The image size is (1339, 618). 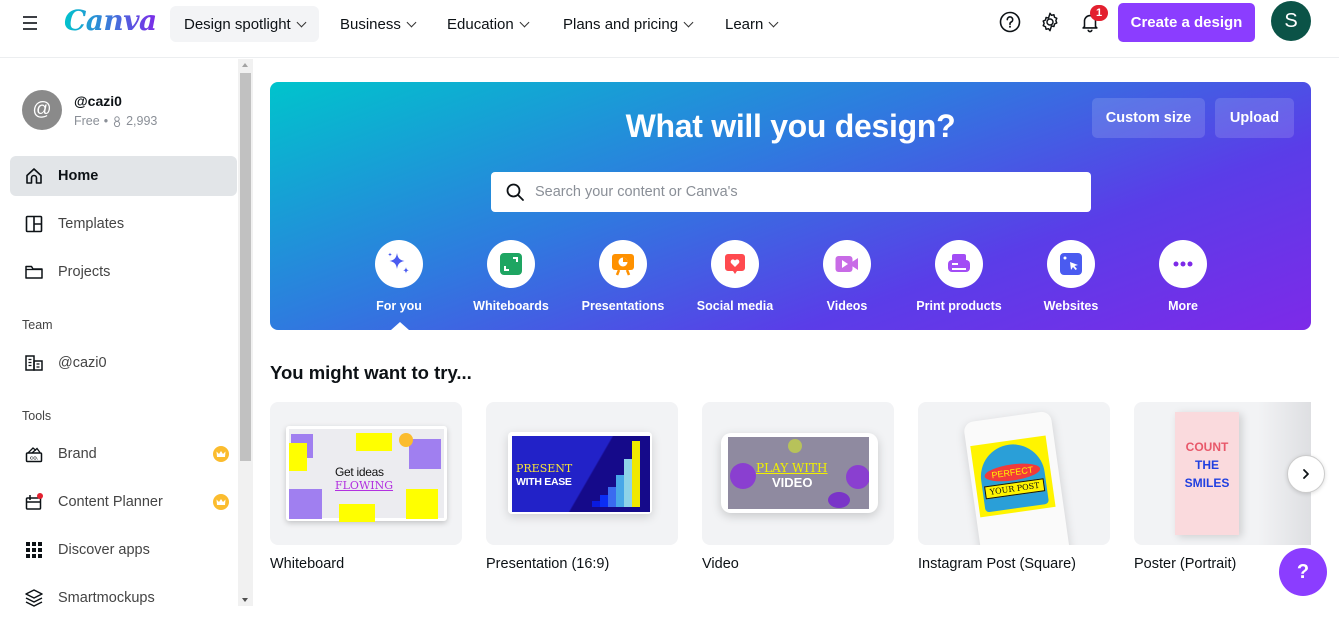 What do you see at coordinates (98, 101) in the screenshot?
I see `user-name: @cazi0` at bounding box center [98, 101].